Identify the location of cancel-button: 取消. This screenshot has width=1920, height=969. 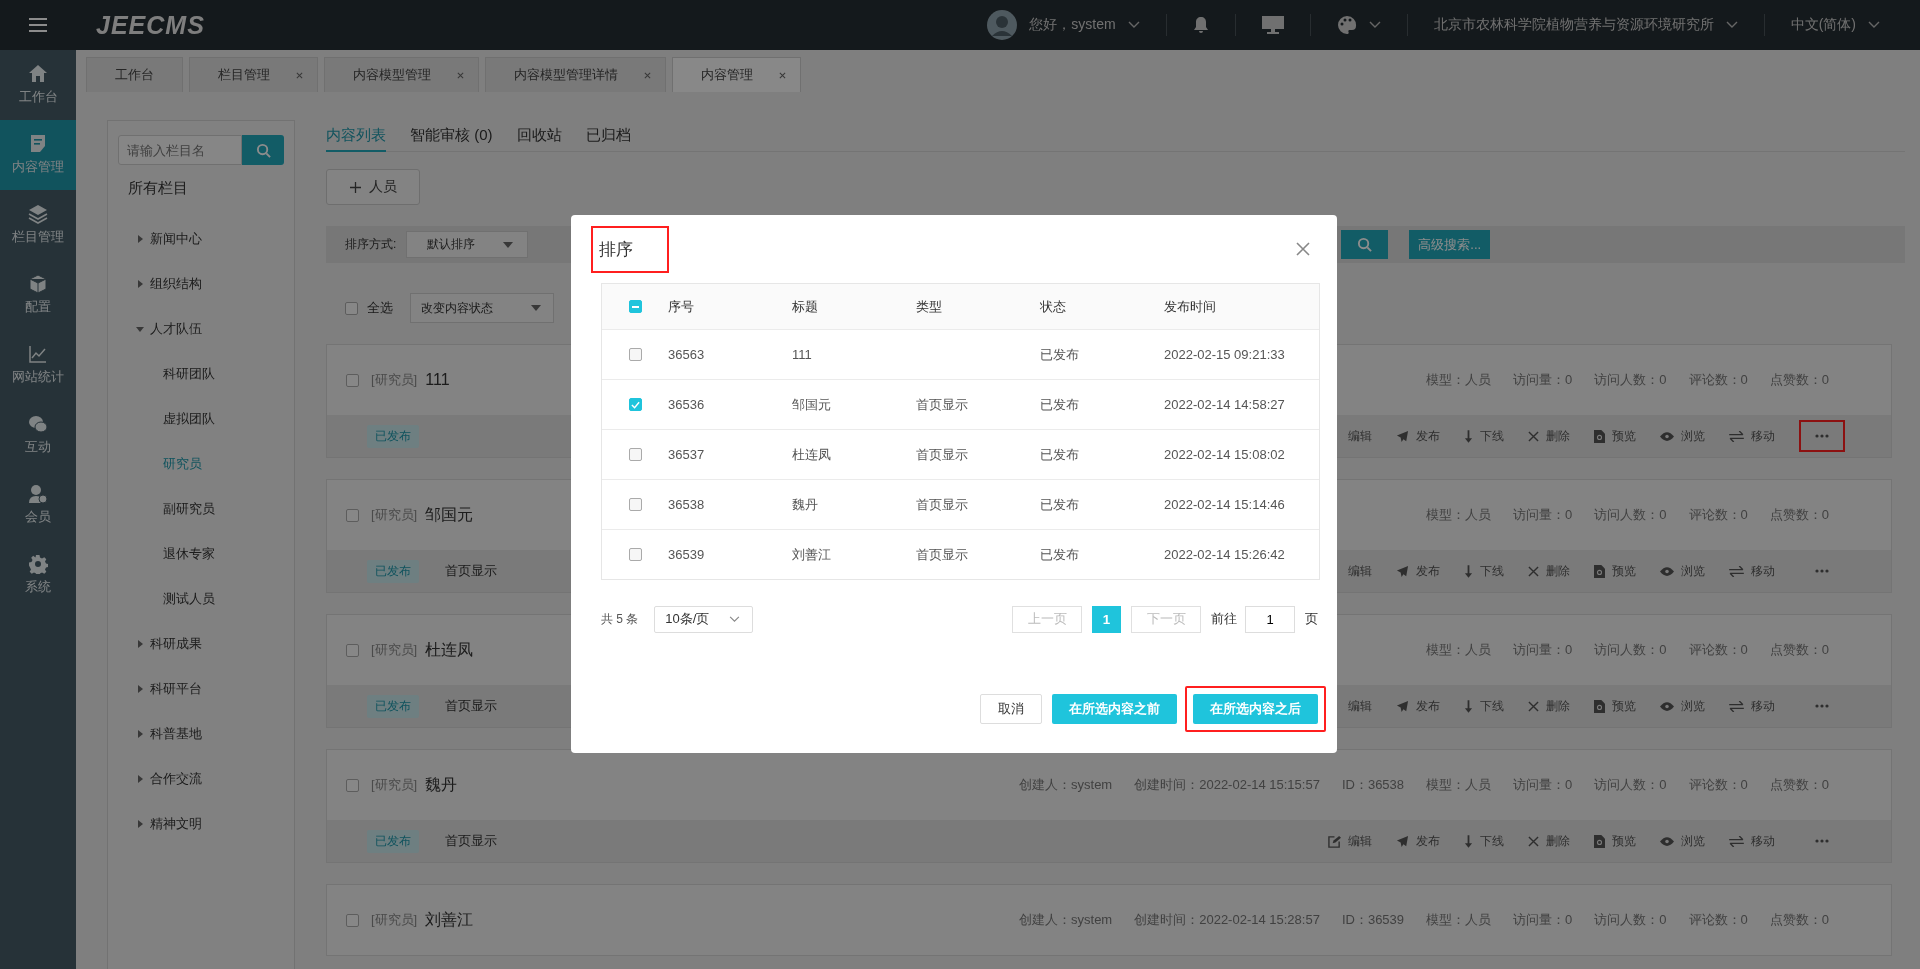
(1011, 709).